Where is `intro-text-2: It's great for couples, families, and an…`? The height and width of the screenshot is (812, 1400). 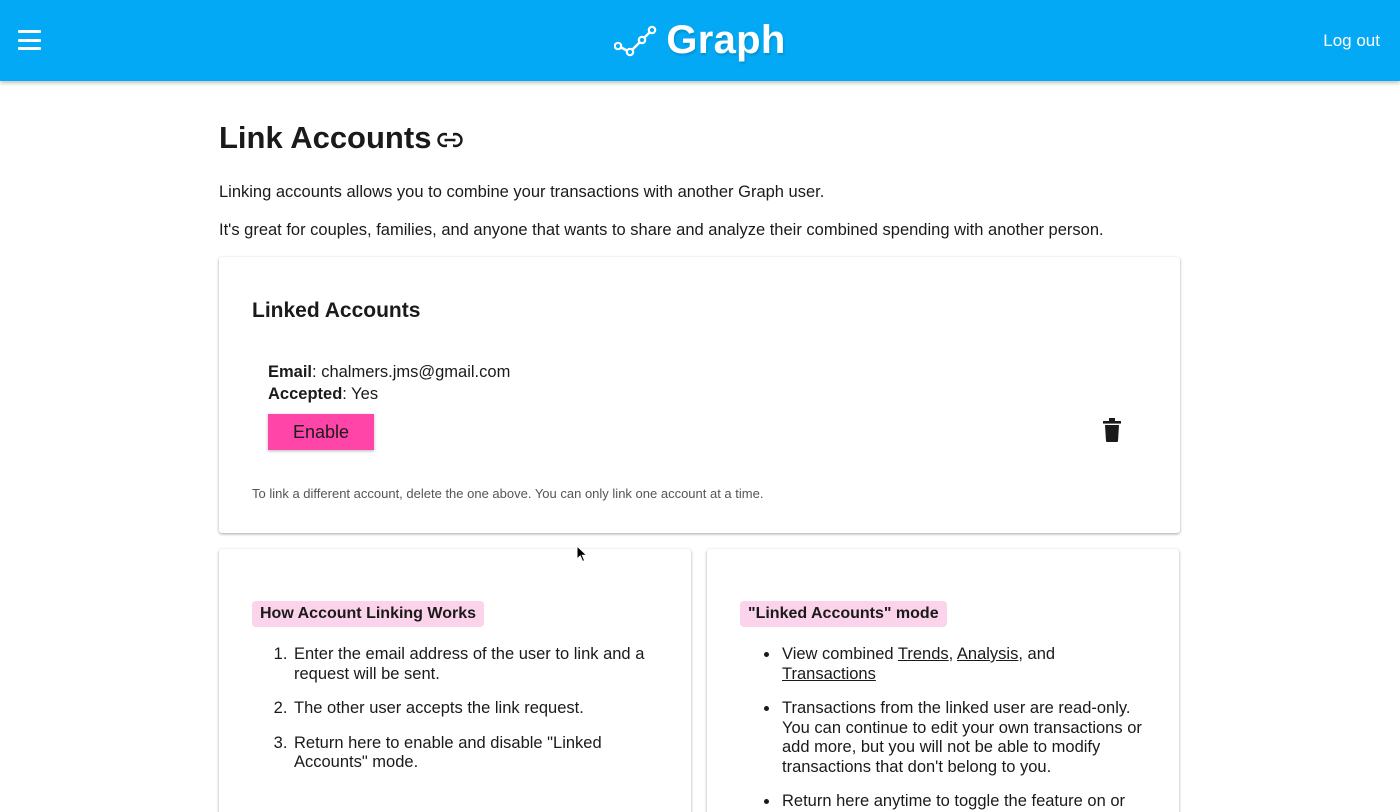
intro-text-2: It's great for couples, families, and an… is located at coordinates (661, 230).